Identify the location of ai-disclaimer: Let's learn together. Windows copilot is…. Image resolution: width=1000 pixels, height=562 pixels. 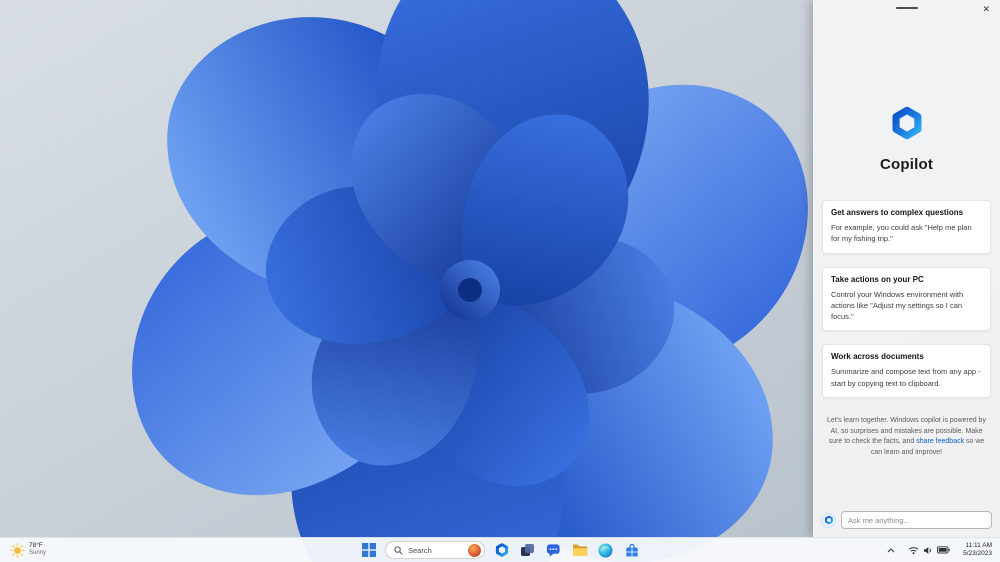
(906, 437).